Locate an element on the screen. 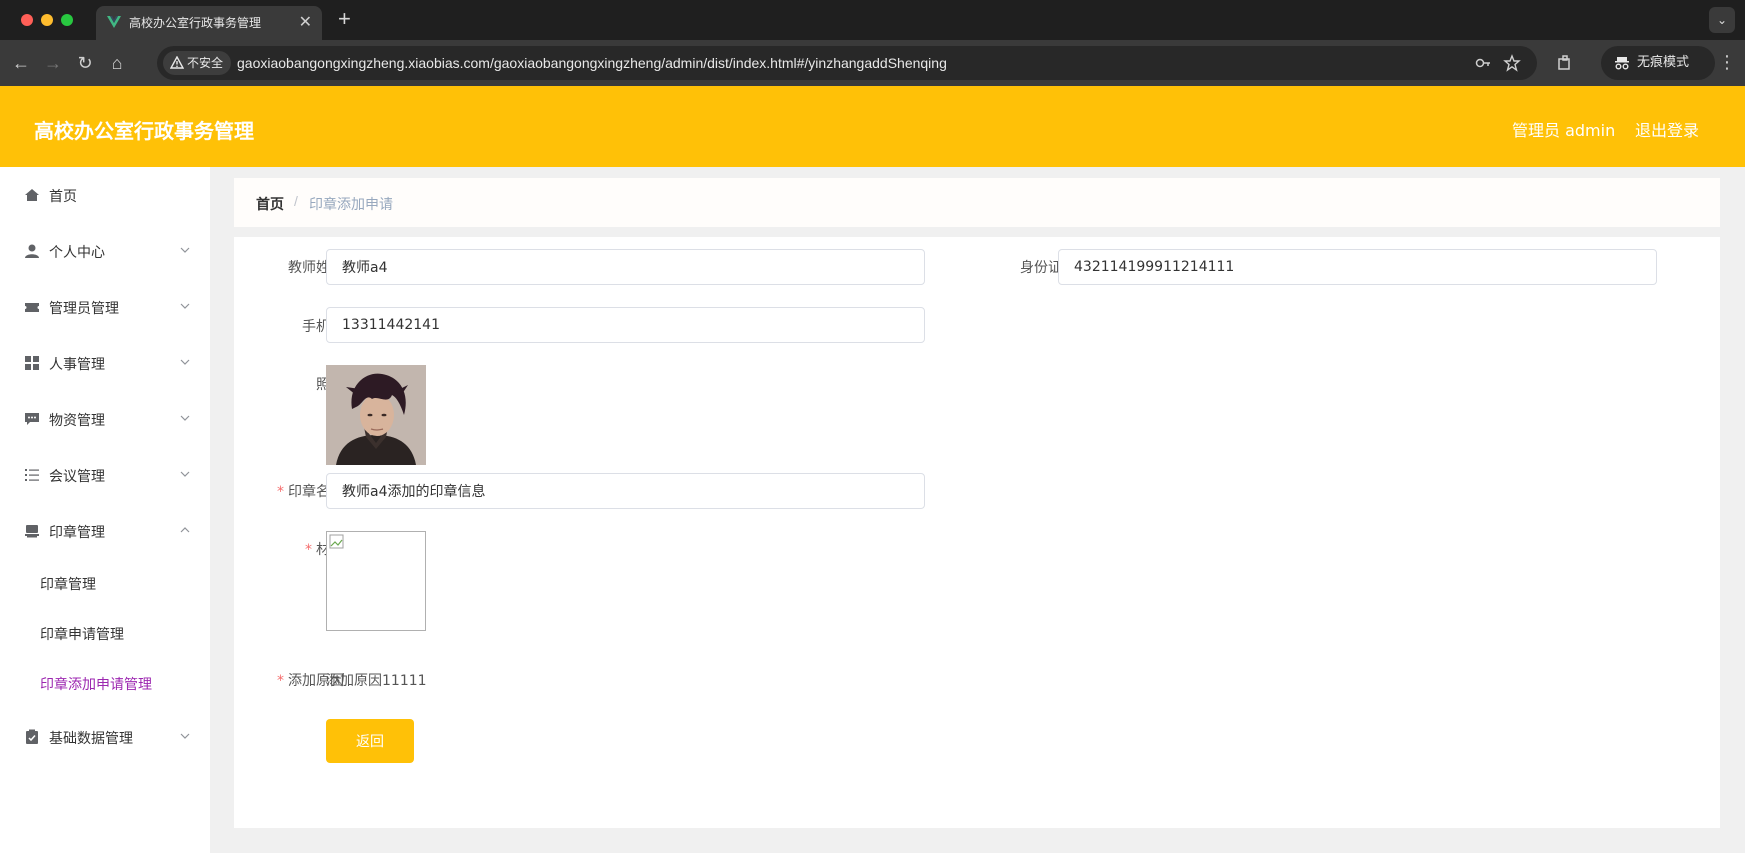 This screenshot has height=853, width=1745. current-user: 管理员 admin is located at coordinates (1564, 130).